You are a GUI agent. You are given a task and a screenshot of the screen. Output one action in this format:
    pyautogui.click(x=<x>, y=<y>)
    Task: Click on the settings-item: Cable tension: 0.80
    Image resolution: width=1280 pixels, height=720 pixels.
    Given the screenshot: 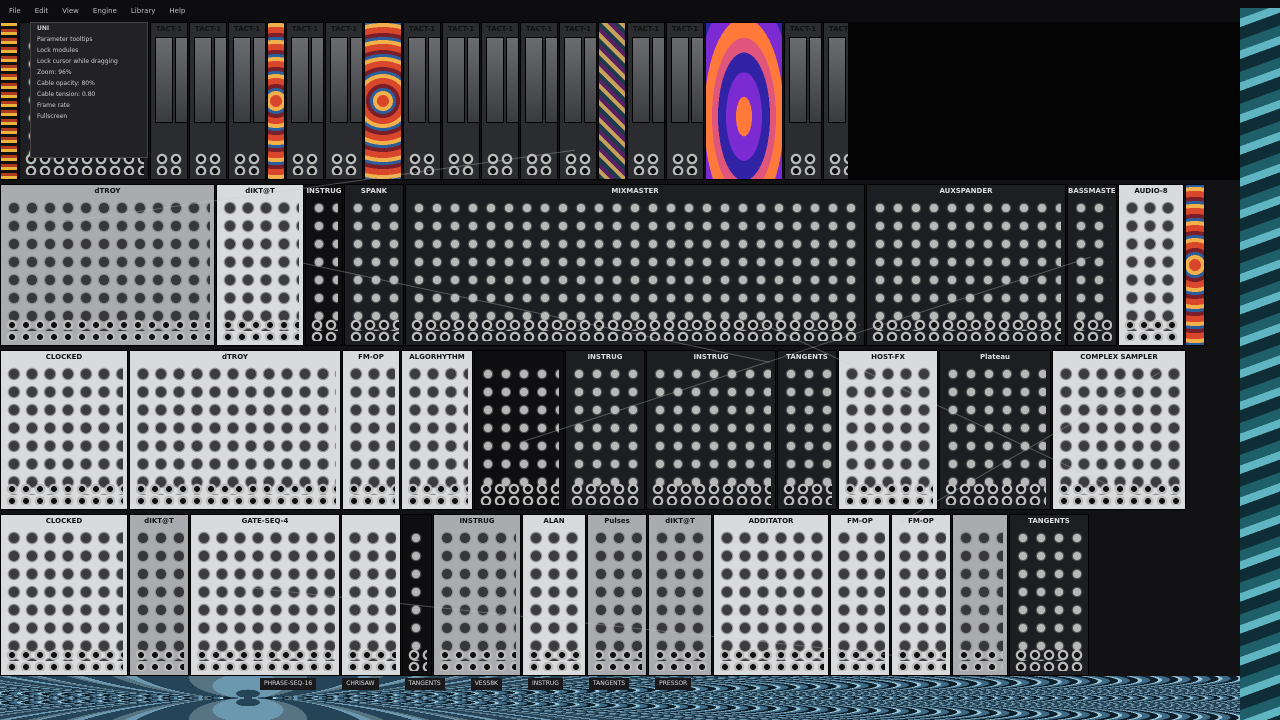 What is the action you would take?
    pyautogui.click(x=89, y=94)
    